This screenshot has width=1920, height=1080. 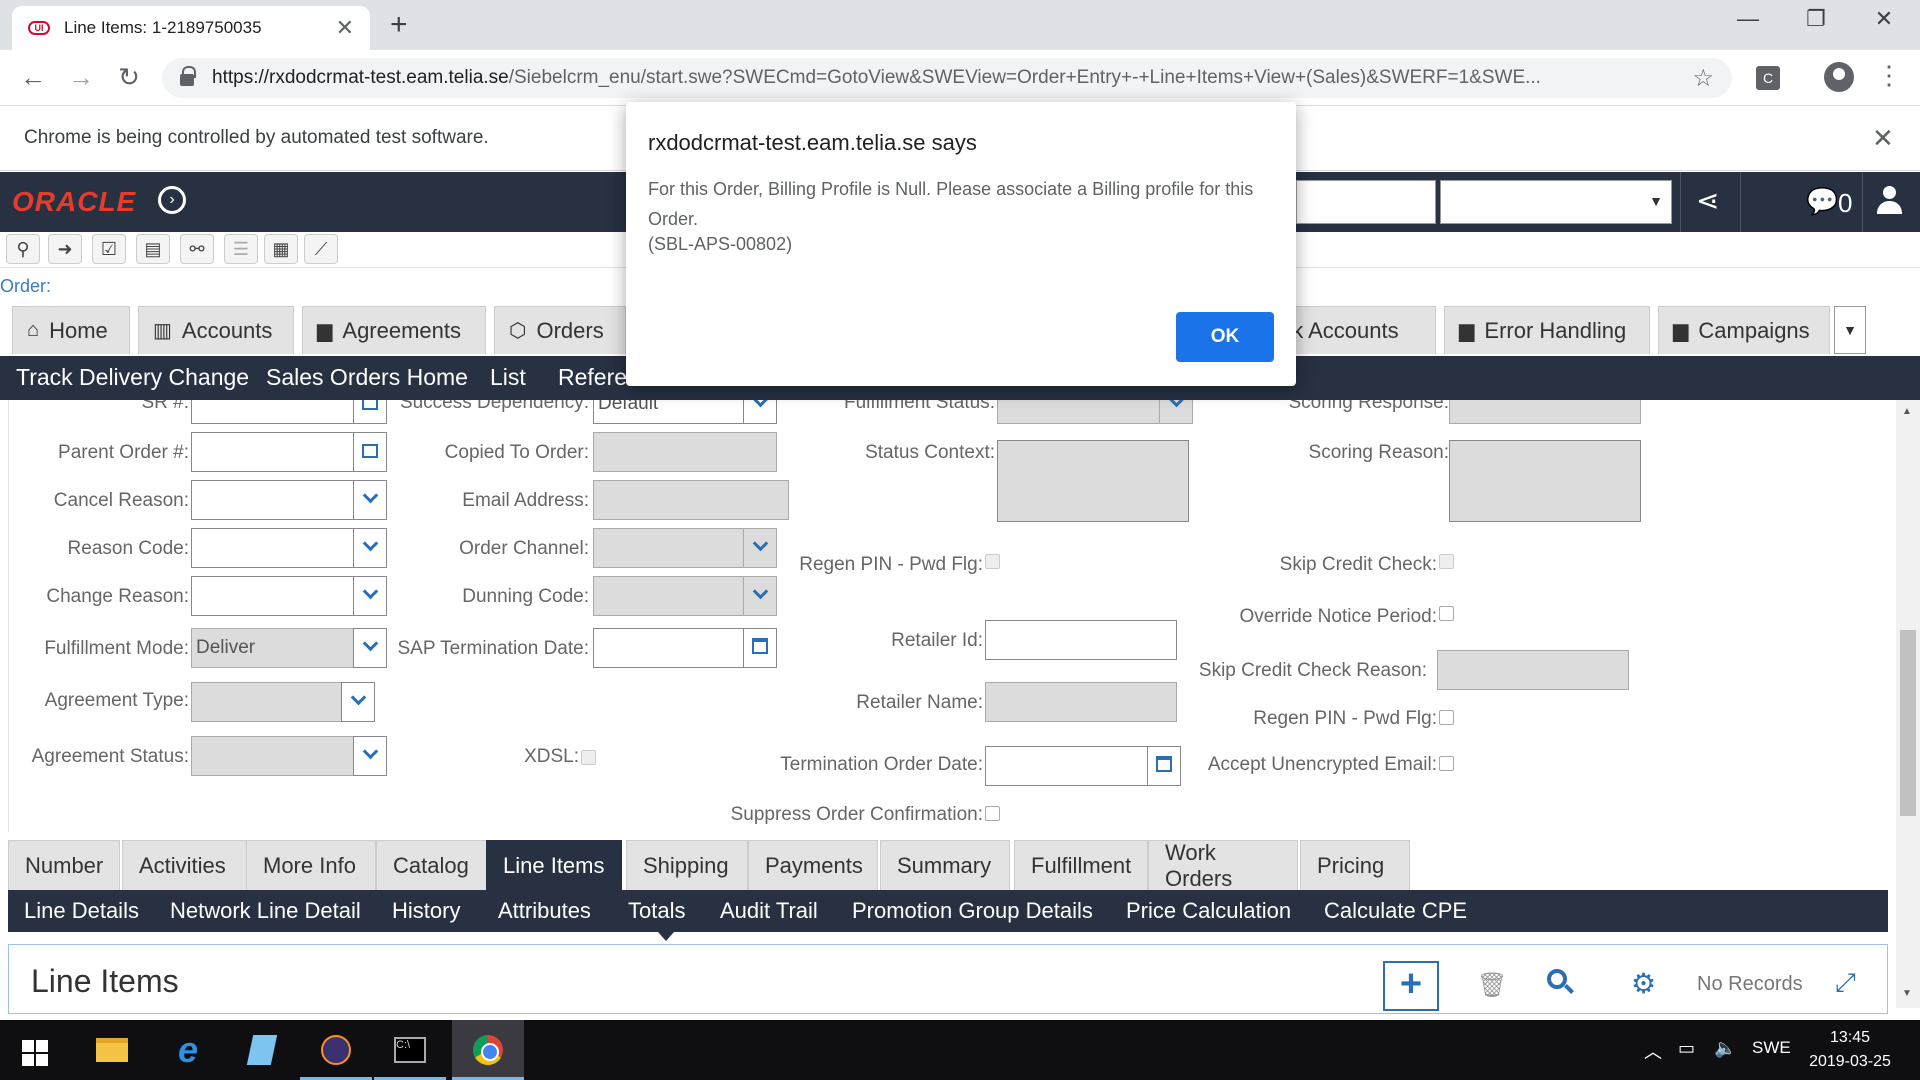 I want to click on global-search-input, so click(x=1366, y=202).